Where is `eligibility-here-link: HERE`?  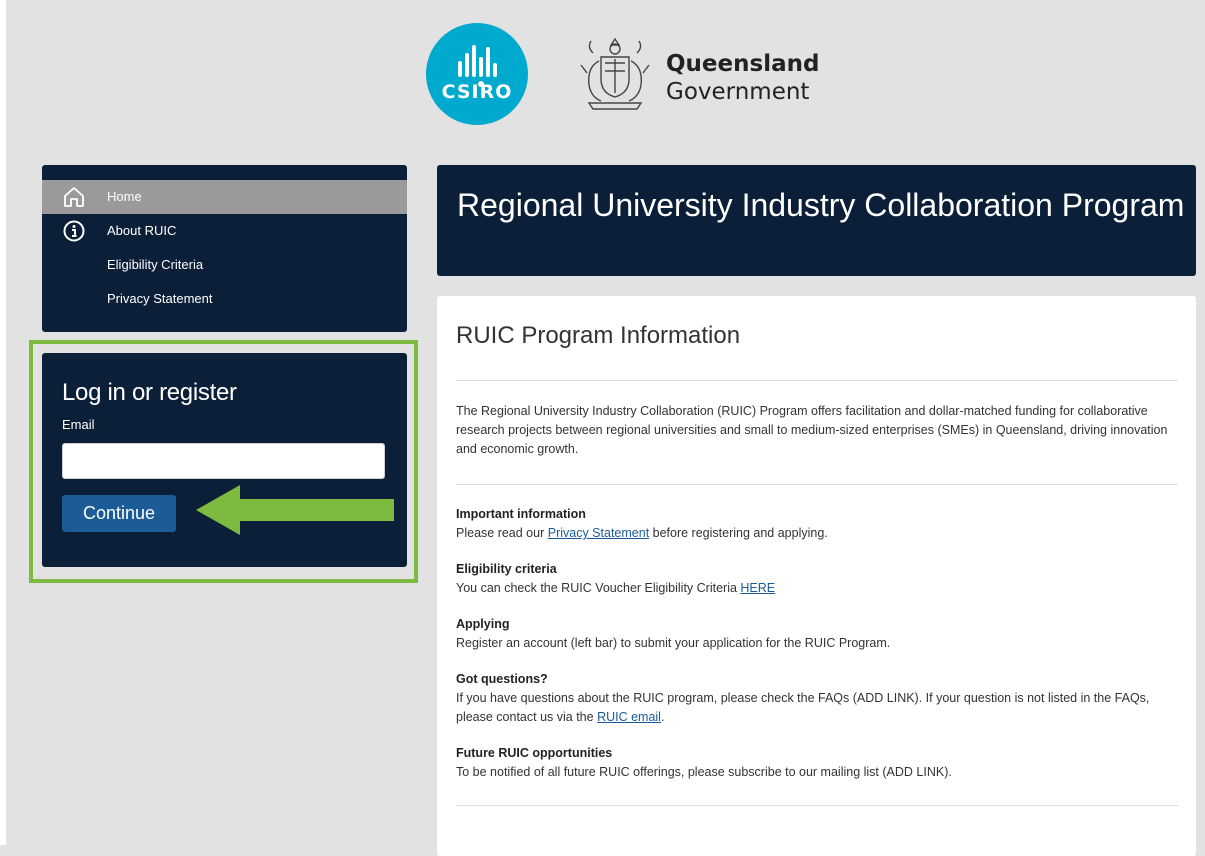
eligibility-here-link: HERE is located at coordinates (757, 588).